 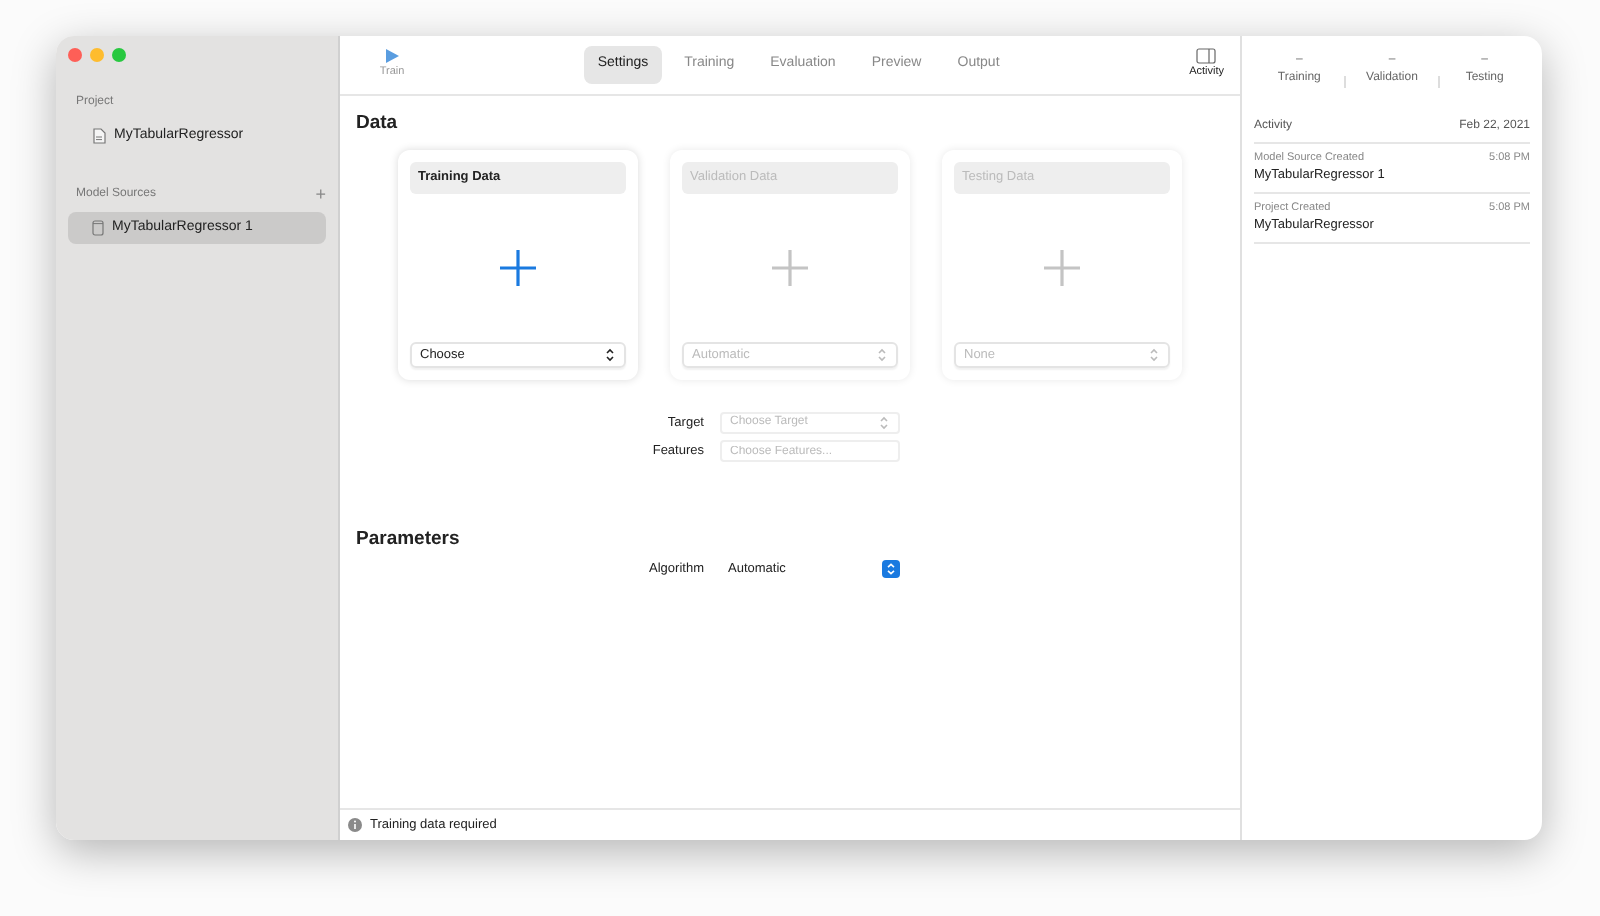 What do you see at coordinates (98, 227) in the screenshot?
I see `cylinder-icon` at bounding box center [98, 227].